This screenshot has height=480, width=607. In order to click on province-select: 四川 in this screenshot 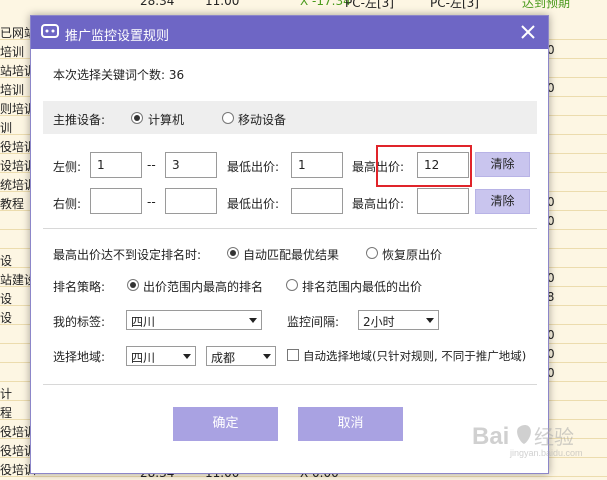, I will do `click(161, 356)`.